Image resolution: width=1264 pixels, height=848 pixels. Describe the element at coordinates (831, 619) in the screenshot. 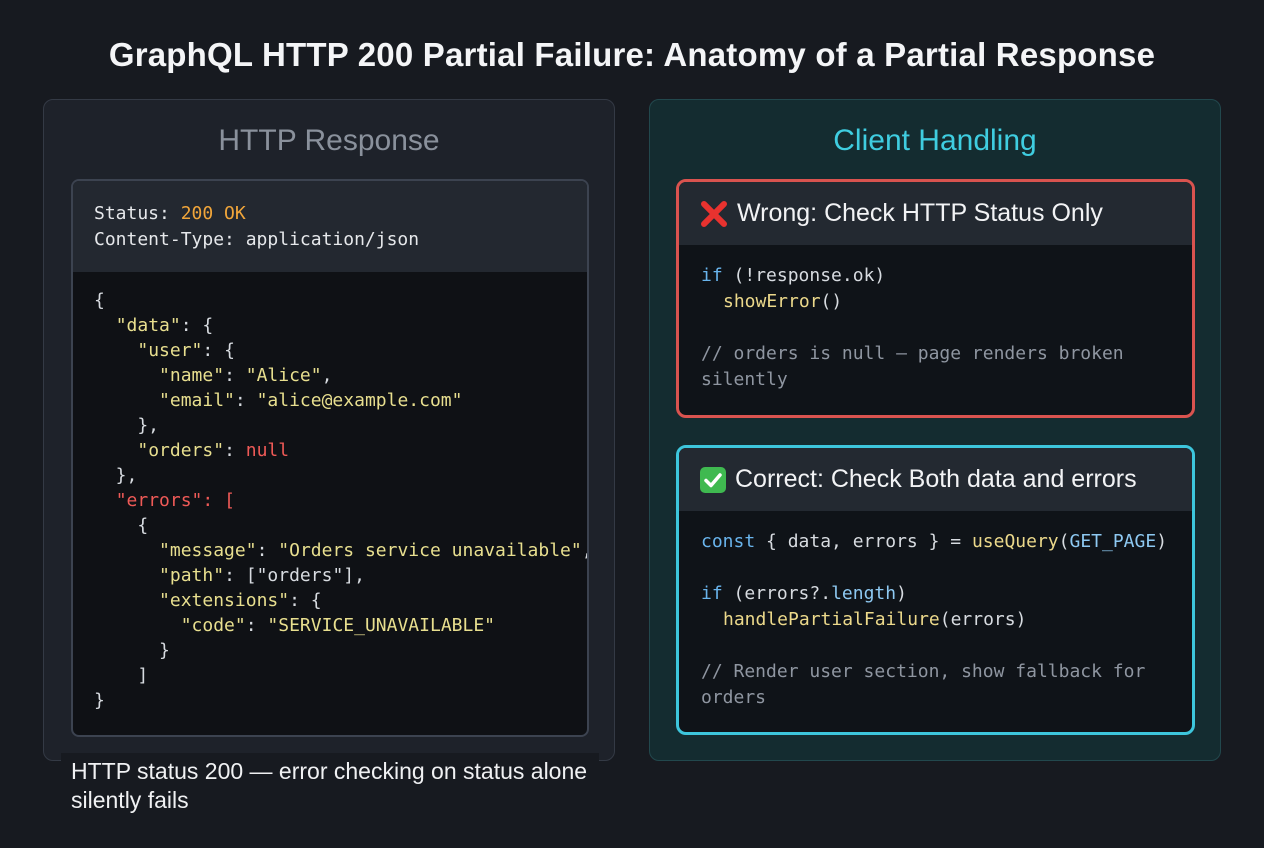

I see `code-handler: handlePartialFailure` at that location.